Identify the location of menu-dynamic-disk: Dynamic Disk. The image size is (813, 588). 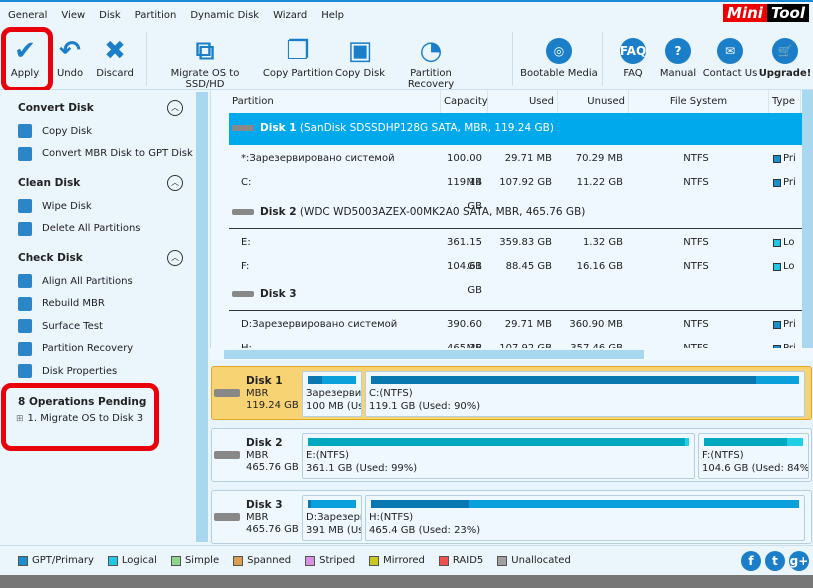
(224, 15).